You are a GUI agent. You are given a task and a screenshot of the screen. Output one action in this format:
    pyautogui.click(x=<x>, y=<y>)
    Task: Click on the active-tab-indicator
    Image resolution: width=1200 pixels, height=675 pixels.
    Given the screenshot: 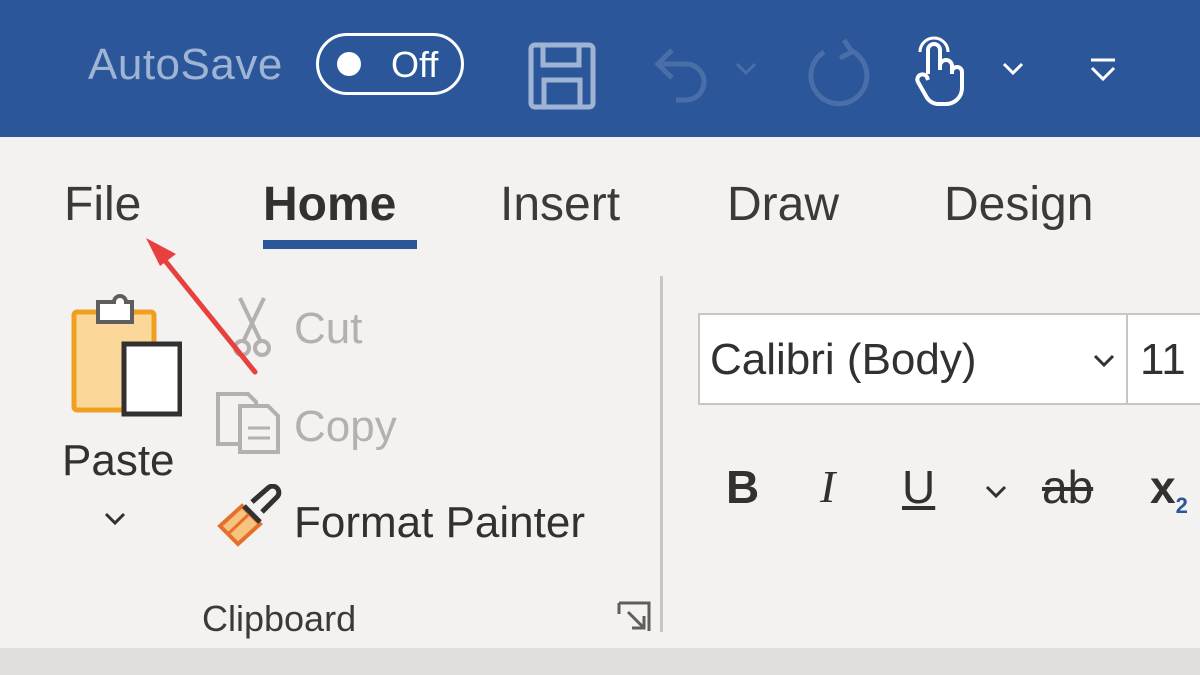 What is the action you would take?
    pyautogui.click(x=340, y=244)
    